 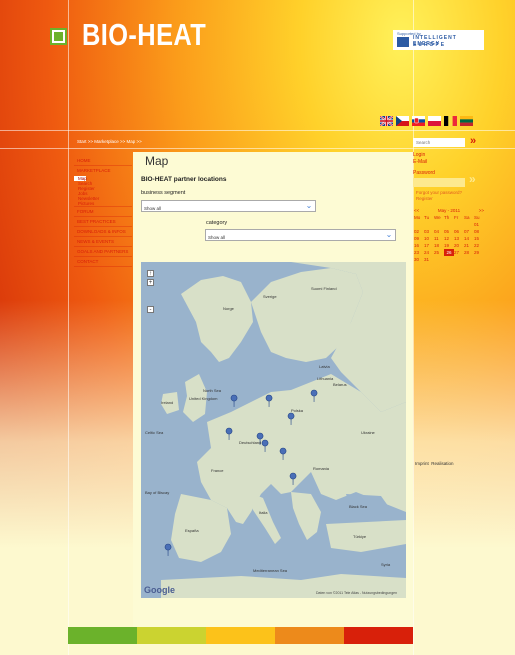 What do you see at coordinates (419, 259) in the screenshot?
I see `calendar-date: 30` at bounding box center [419, 259].